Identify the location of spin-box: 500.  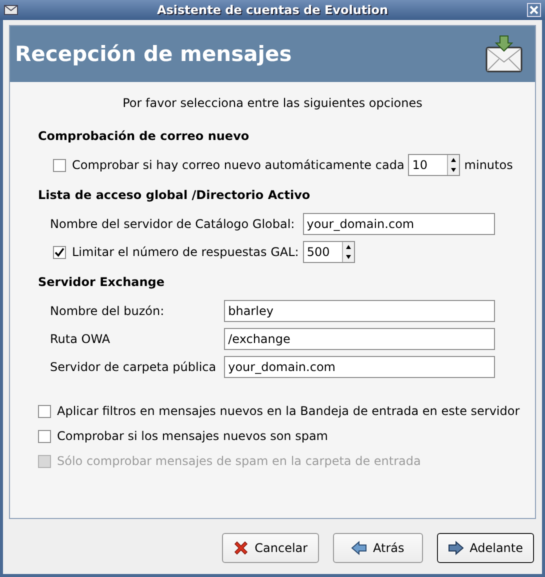
(328, 252).